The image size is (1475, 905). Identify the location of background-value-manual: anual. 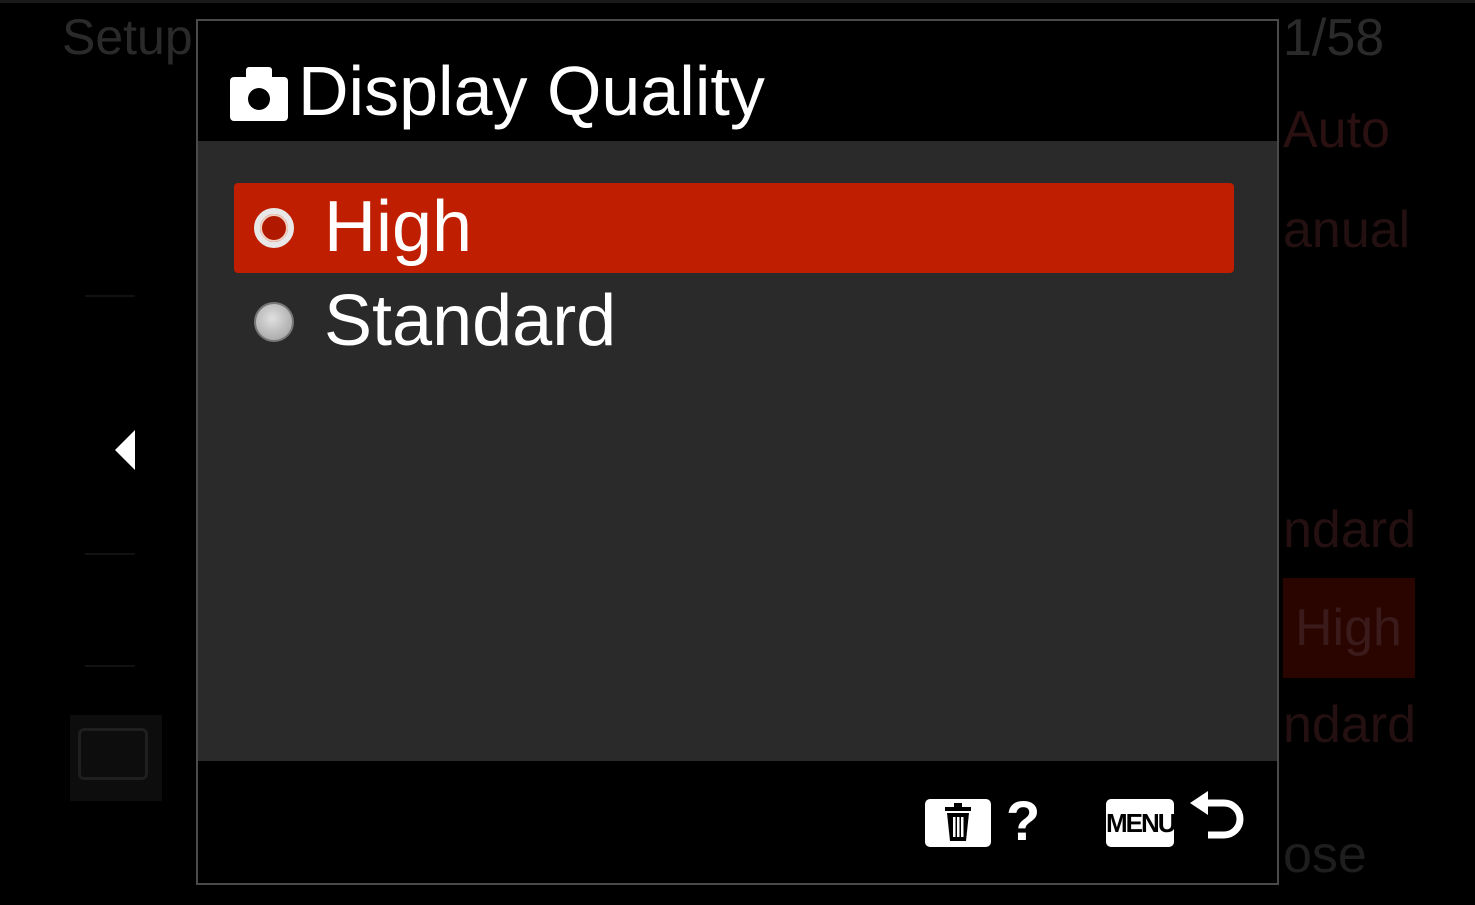
(1347, 230).